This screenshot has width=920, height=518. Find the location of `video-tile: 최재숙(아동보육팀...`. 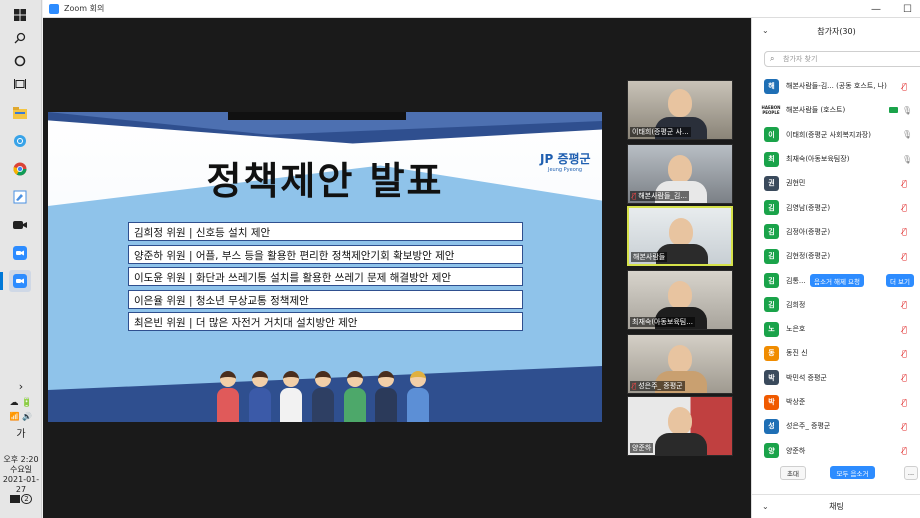

video-tile: 최재숙(아동보육팀... is located at coordinates (680, 300).